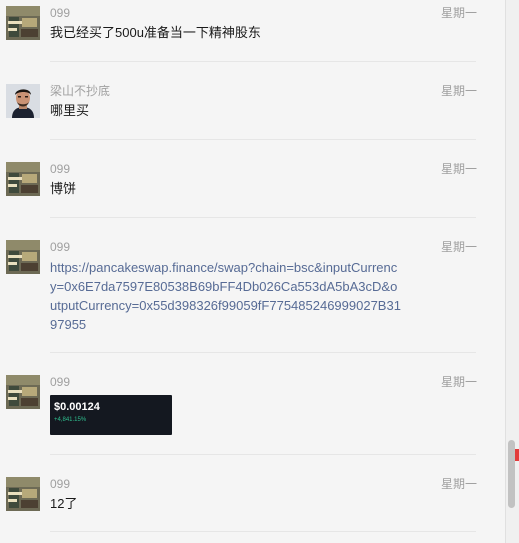  What do you see at coordinates (63, 188) in the screenshot?
I see `message-text: 博饼` at bounding box center [63, 188].